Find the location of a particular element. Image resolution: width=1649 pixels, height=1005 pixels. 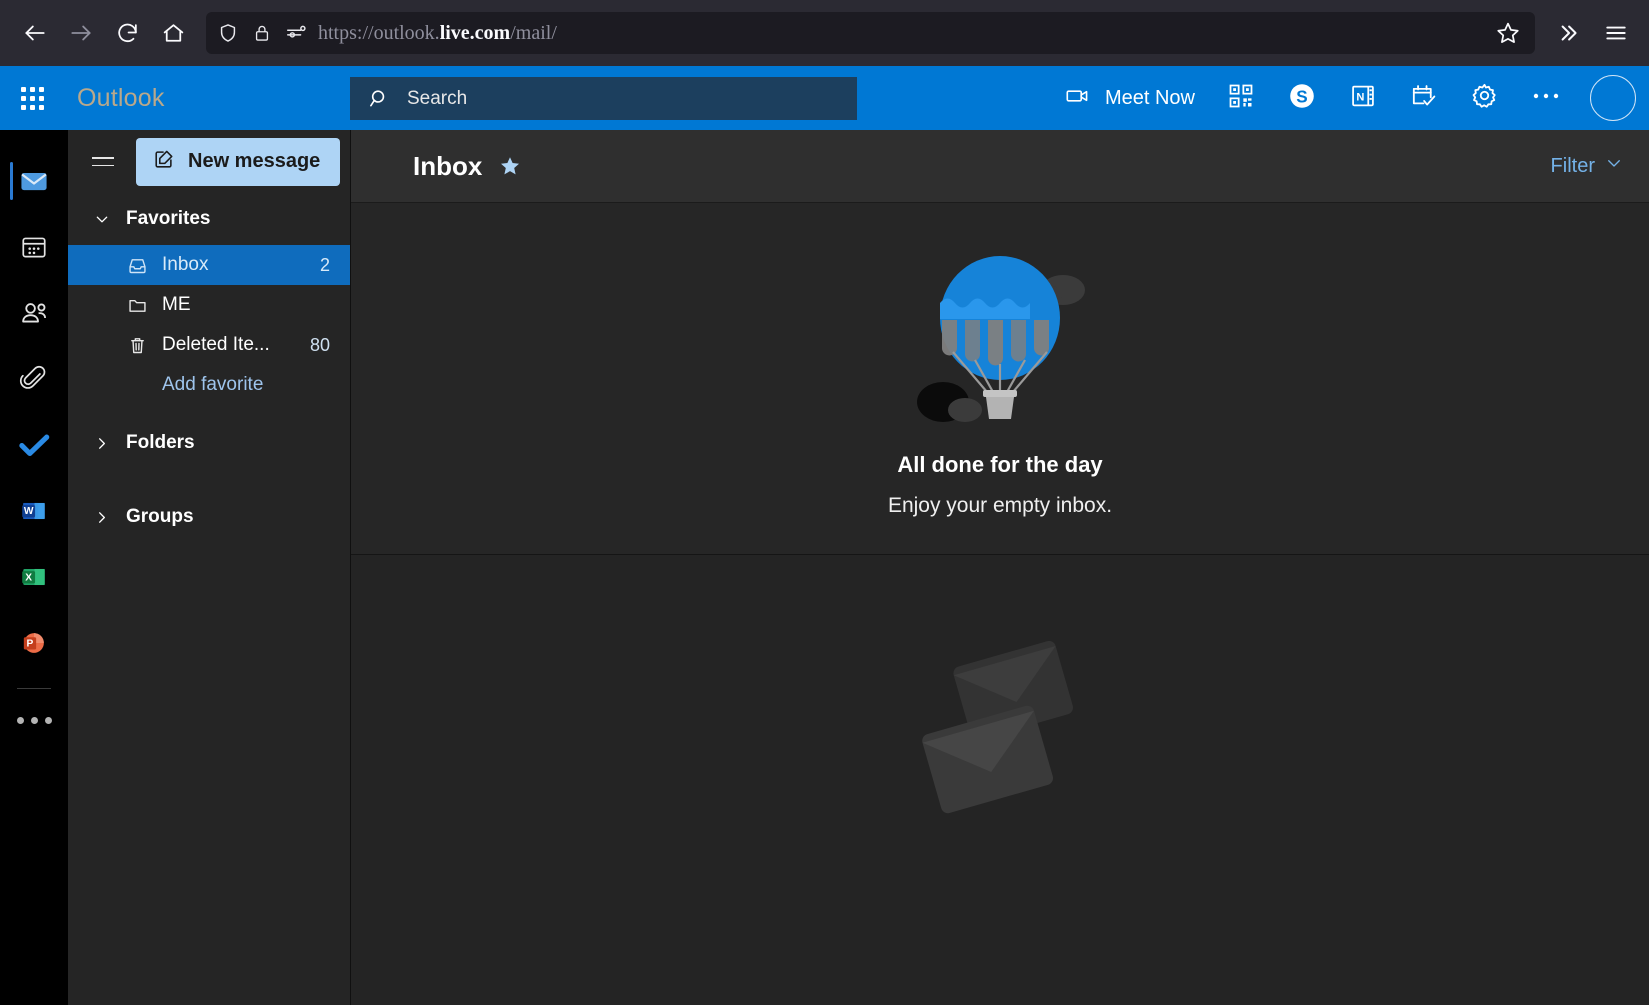

url-suffix: /mail/ is located at coordinates (533, 32).